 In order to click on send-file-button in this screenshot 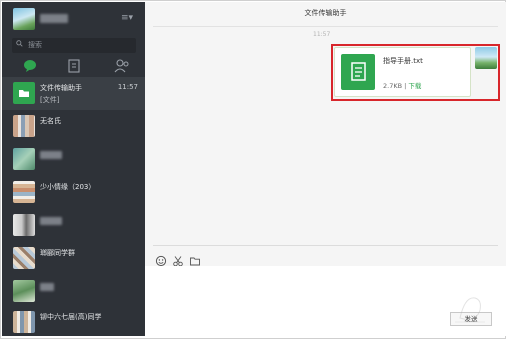, I will do `click(195, 259)`.